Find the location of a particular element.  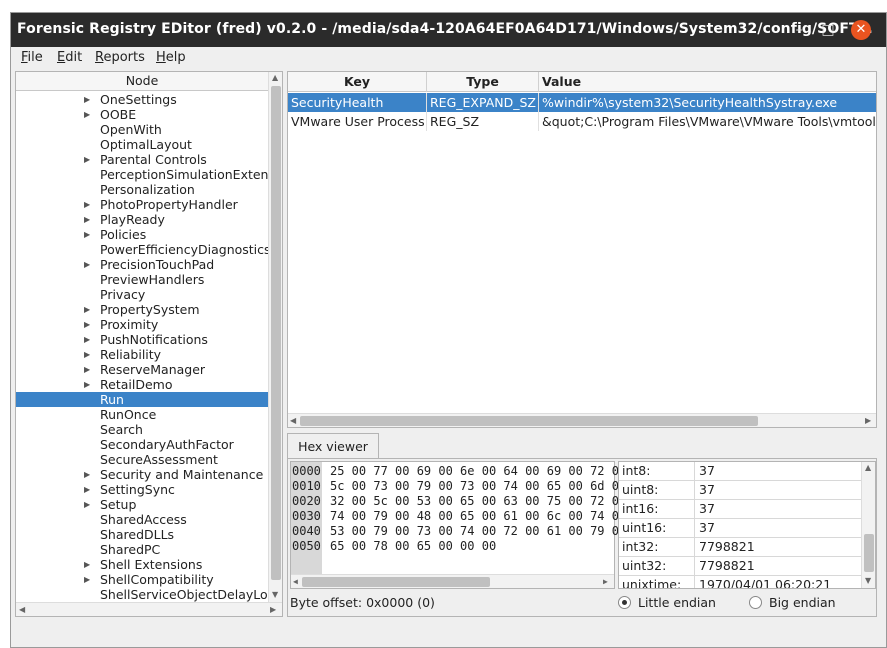

menu-file: File is located at coordinates (32, 57).